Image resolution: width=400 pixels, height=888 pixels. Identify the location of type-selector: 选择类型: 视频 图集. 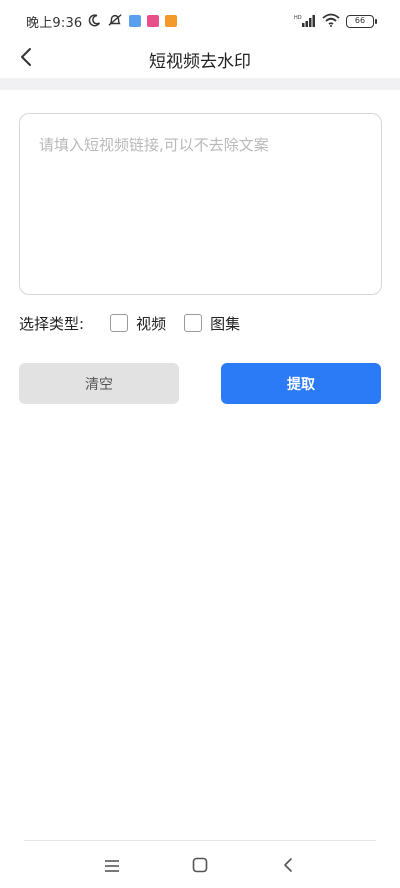
(138, 323).